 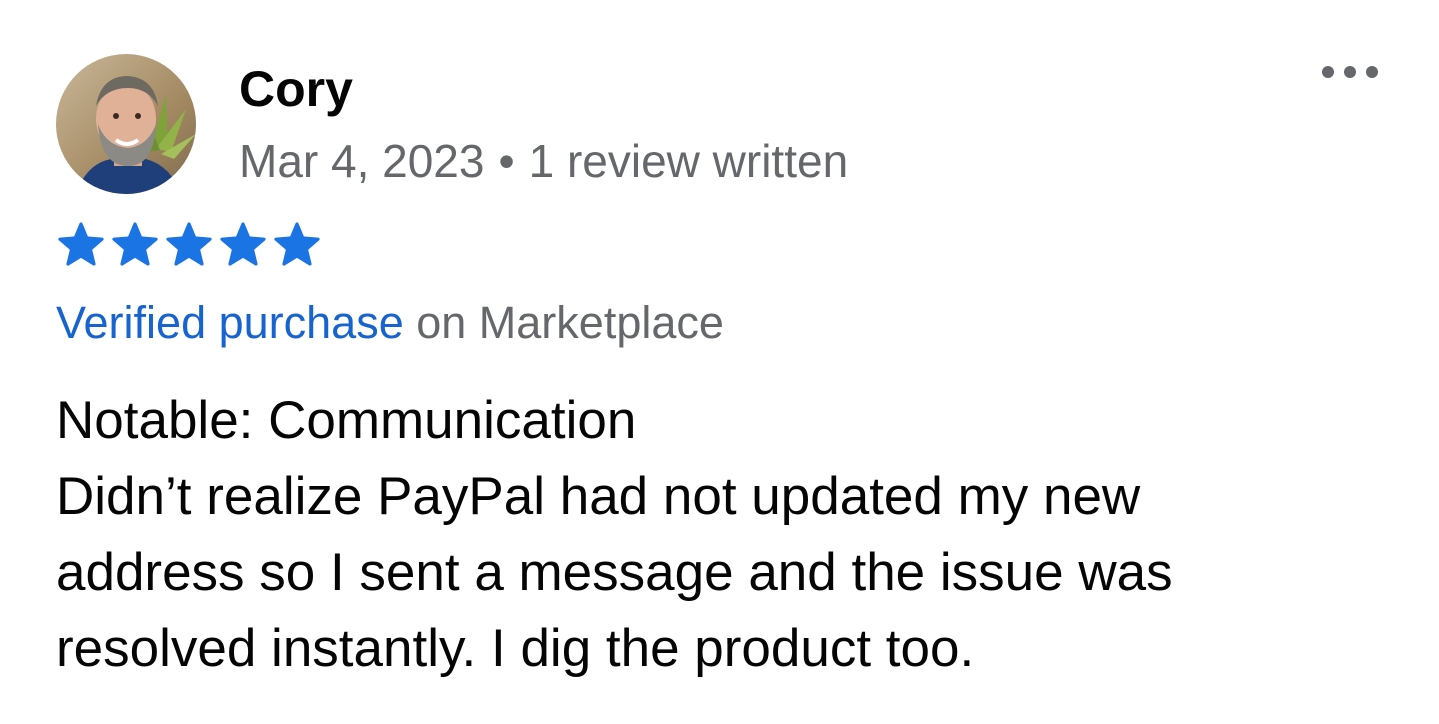 I want to click on review-meta: Mar 4, 2023 • 1 review written, so click(x=543, y=161).